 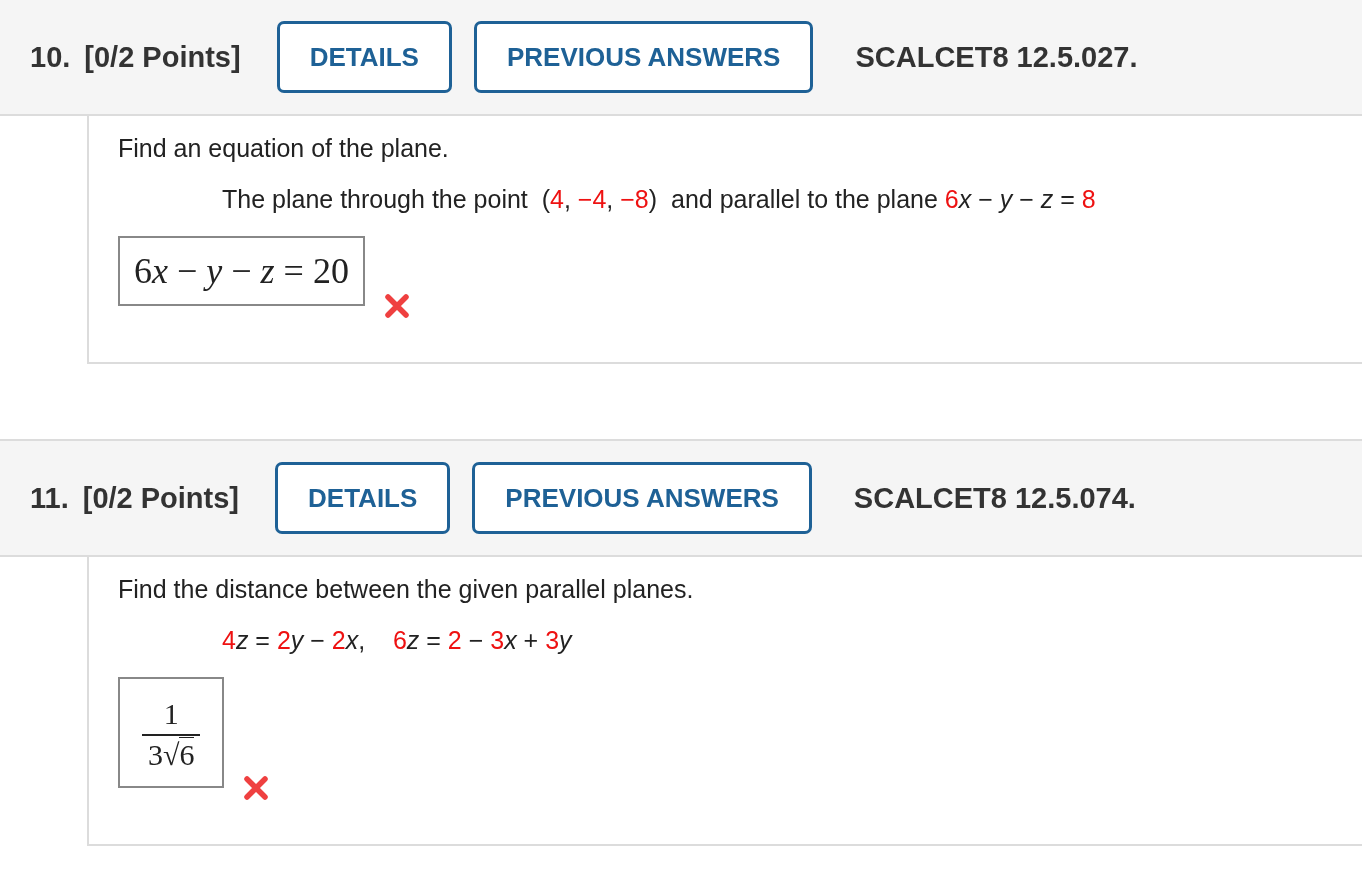 What do you see at coordinates (406, 589) in the screenshot?
I see `question-prompt: Find the distance between the given parallel planes.` at bounding box center [406, 589].